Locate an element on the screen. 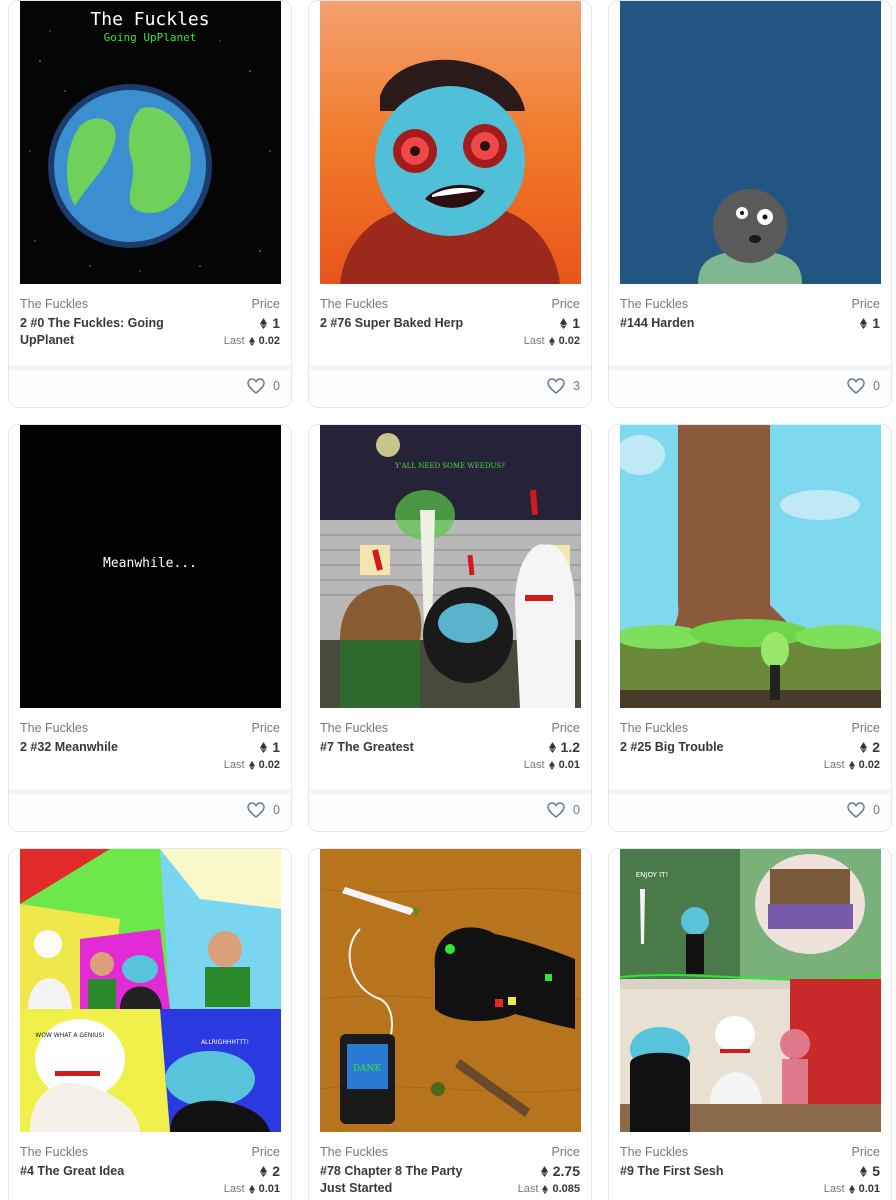  nft-artwork-planet: The Fuckles Going UpPlanet is located at coordinates (150, 142).